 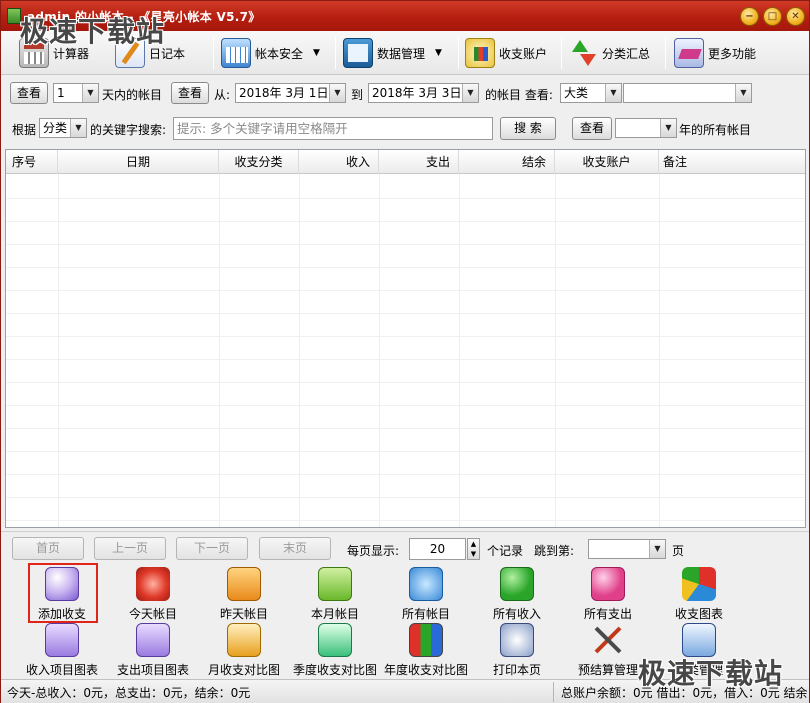 I want to click on column-header-date: 日期, so click(x=138, y=162).